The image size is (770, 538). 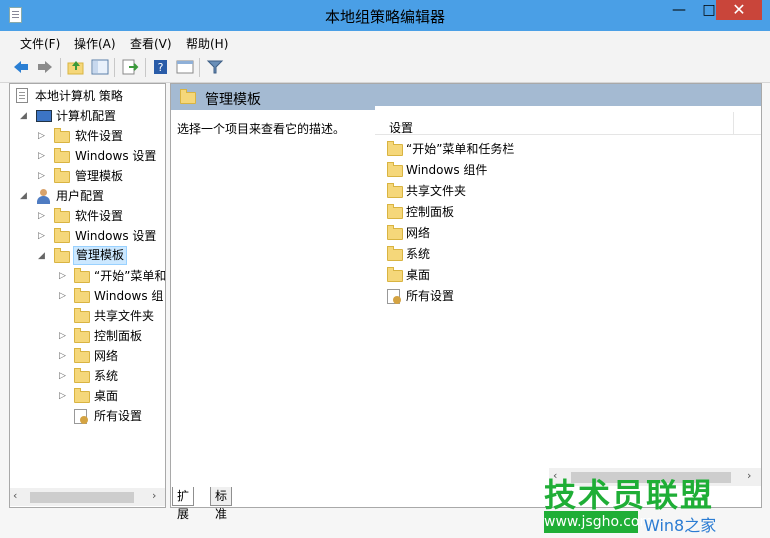 What do you see at coordinates (221, 504) in the screenshot?
I see `tab-standard: 标准` at bounding box center [221, 504].